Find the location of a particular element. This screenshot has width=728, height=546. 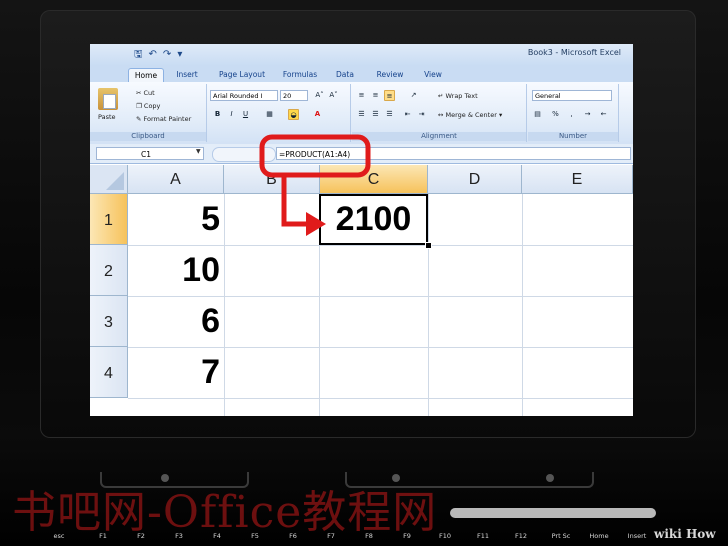

font-size-select: 20 is located at coordinates (294, 95).